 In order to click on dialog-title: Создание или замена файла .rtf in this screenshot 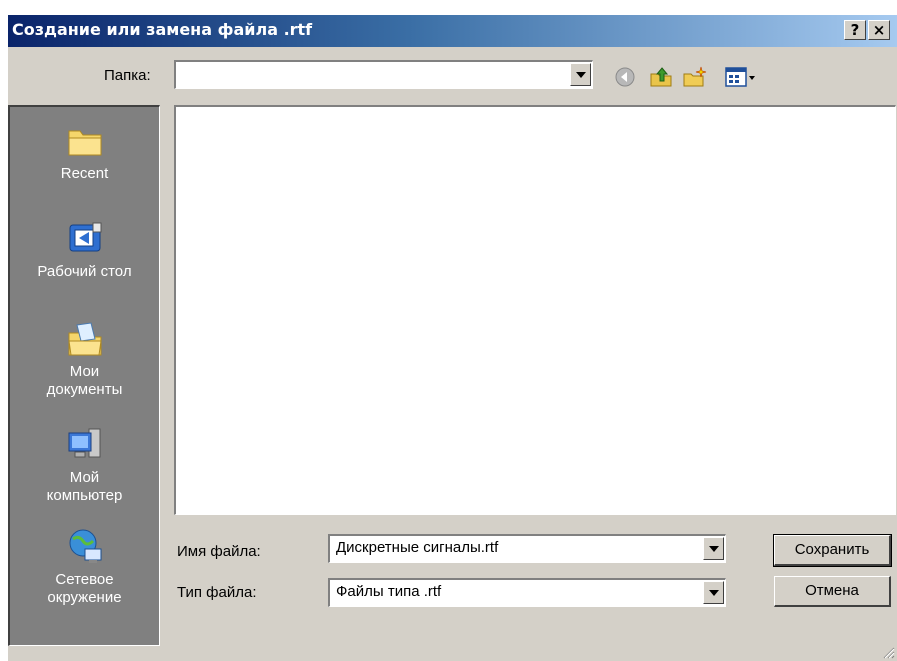, I will do `click(162, 29)`.